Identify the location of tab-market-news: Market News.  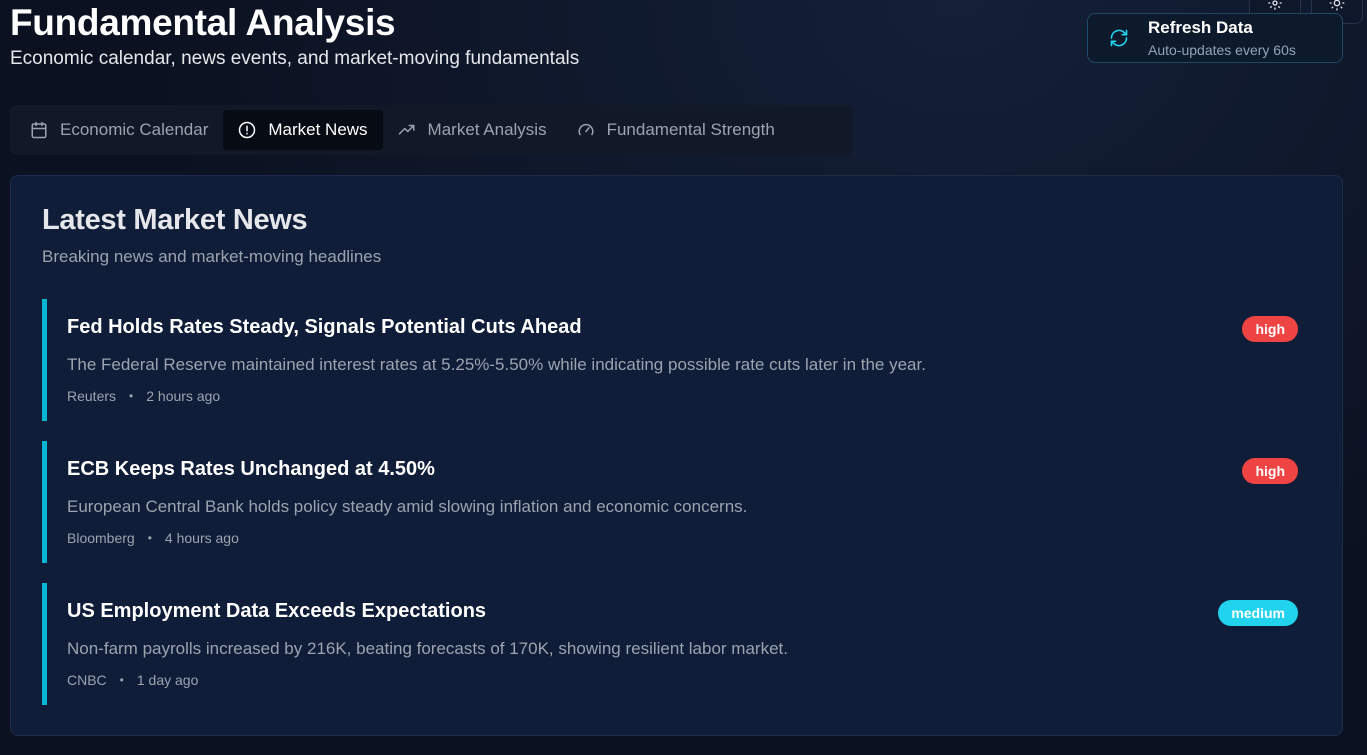
(303, 130).